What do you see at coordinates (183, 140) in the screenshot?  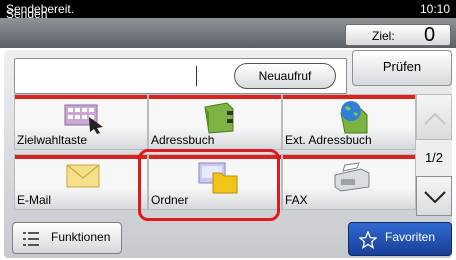 I see `tile-label: Adressbuch` at bounding box center [183, 140].